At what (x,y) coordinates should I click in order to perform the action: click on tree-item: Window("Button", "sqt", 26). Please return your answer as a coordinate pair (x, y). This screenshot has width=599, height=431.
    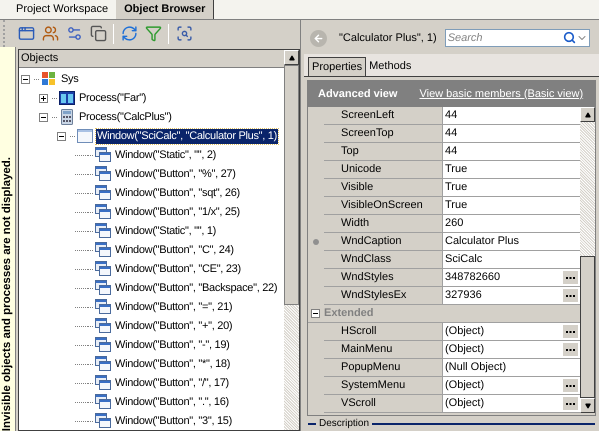
    Looking at the image, I should click on (177, 193).